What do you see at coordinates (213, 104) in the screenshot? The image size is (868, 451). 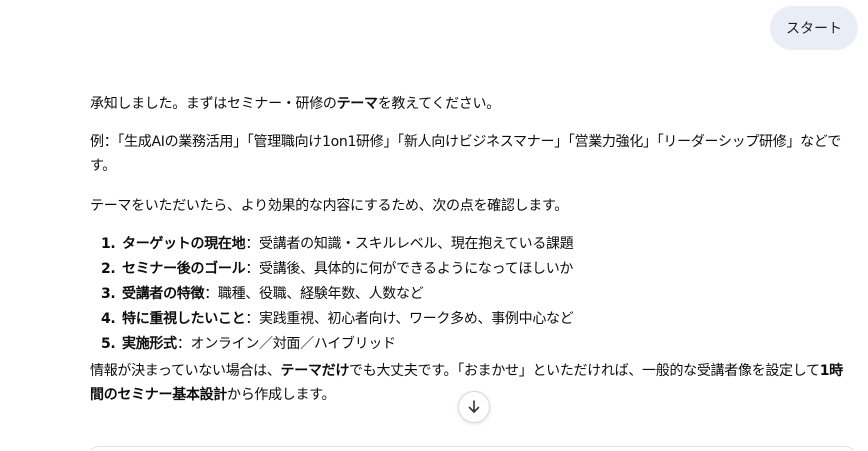 I see `intro-text: 承知しました。まずはセミナー・研修の` at bounding box center [213, 104].